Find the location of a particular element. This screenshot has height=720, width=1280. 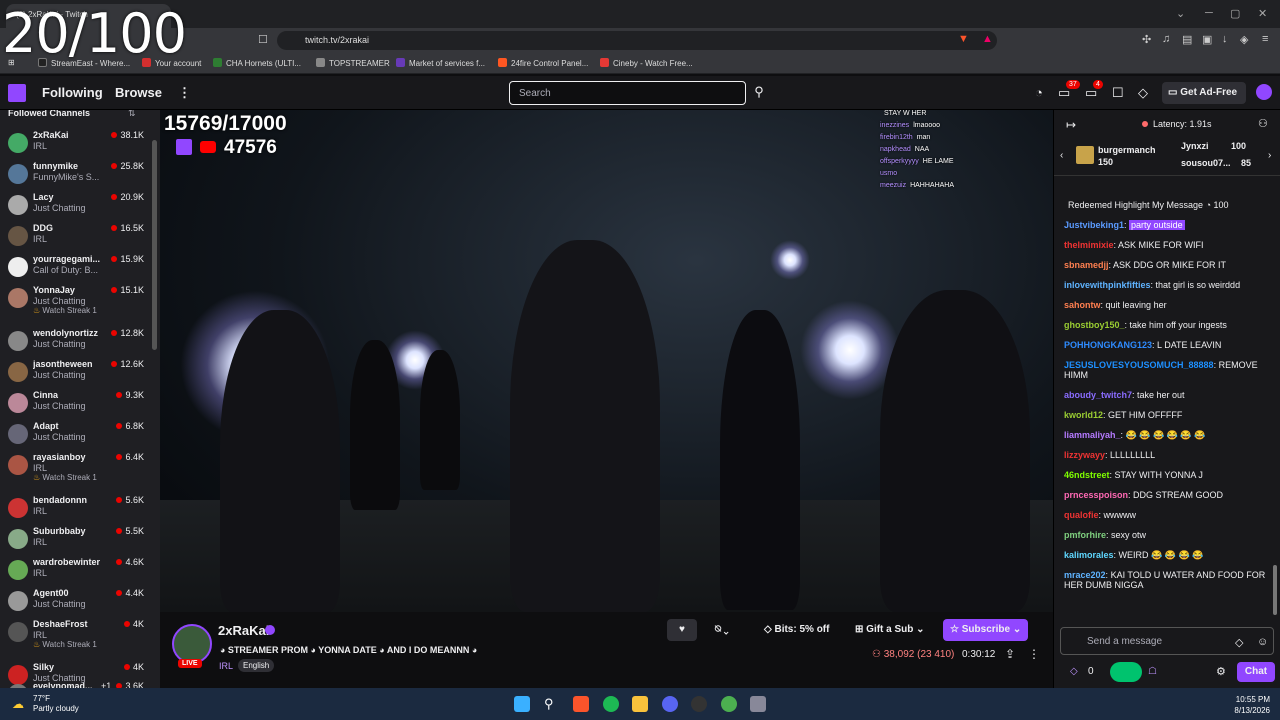

bookmark-icon: ☐ is located at coordinates (263, 39).